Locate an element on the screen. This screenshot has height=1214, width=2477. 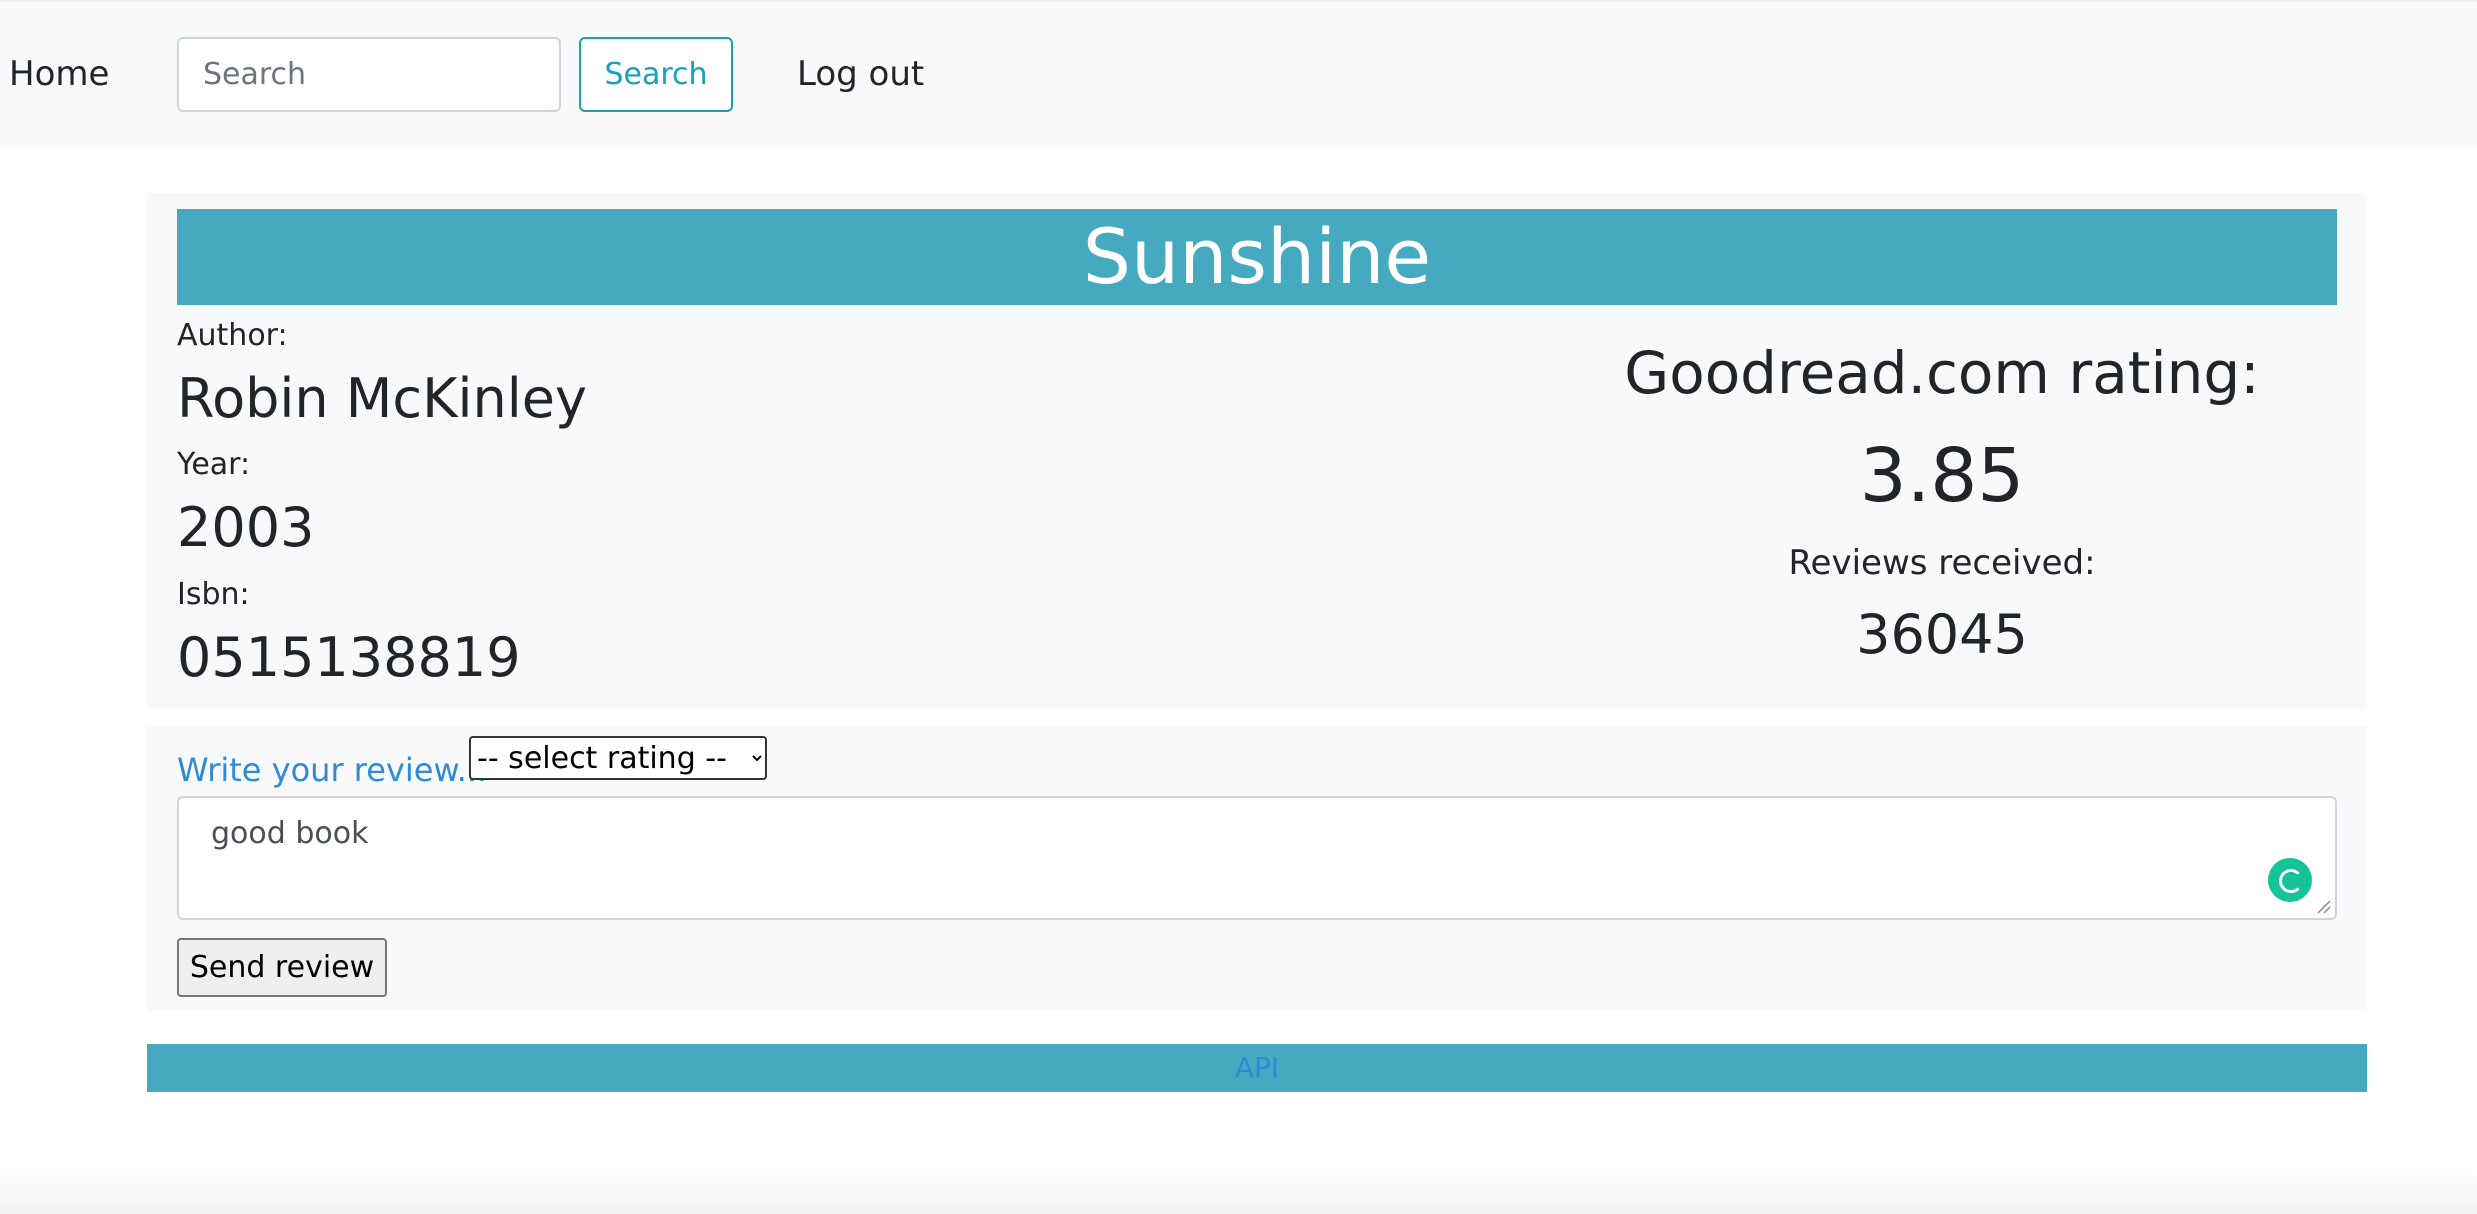
search-input is located at coordinates (369, 74).